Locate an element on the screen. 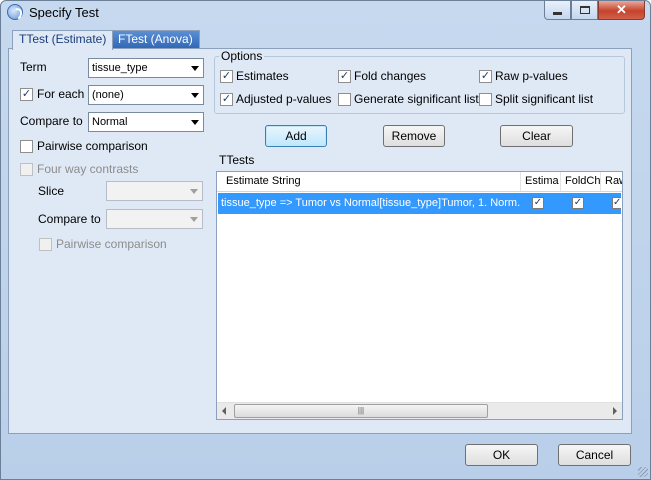 The image size is (651, 480). tab-ttest-estimate: TTest (Estimate) is located at coordinates (63, 40).